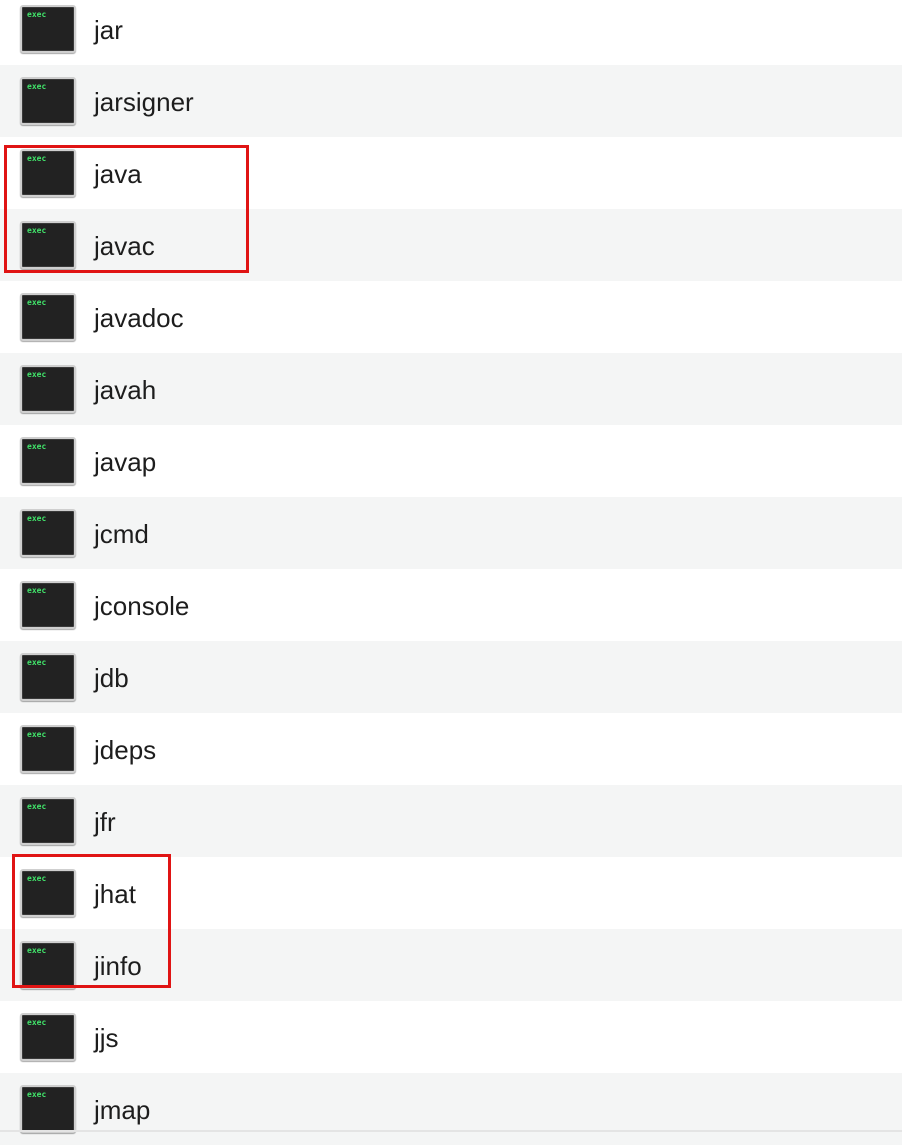  Describe the element at coordinates (451, 101) in the screenshot. I see `file-row-jarsigner: exec jarsigner` at that location.